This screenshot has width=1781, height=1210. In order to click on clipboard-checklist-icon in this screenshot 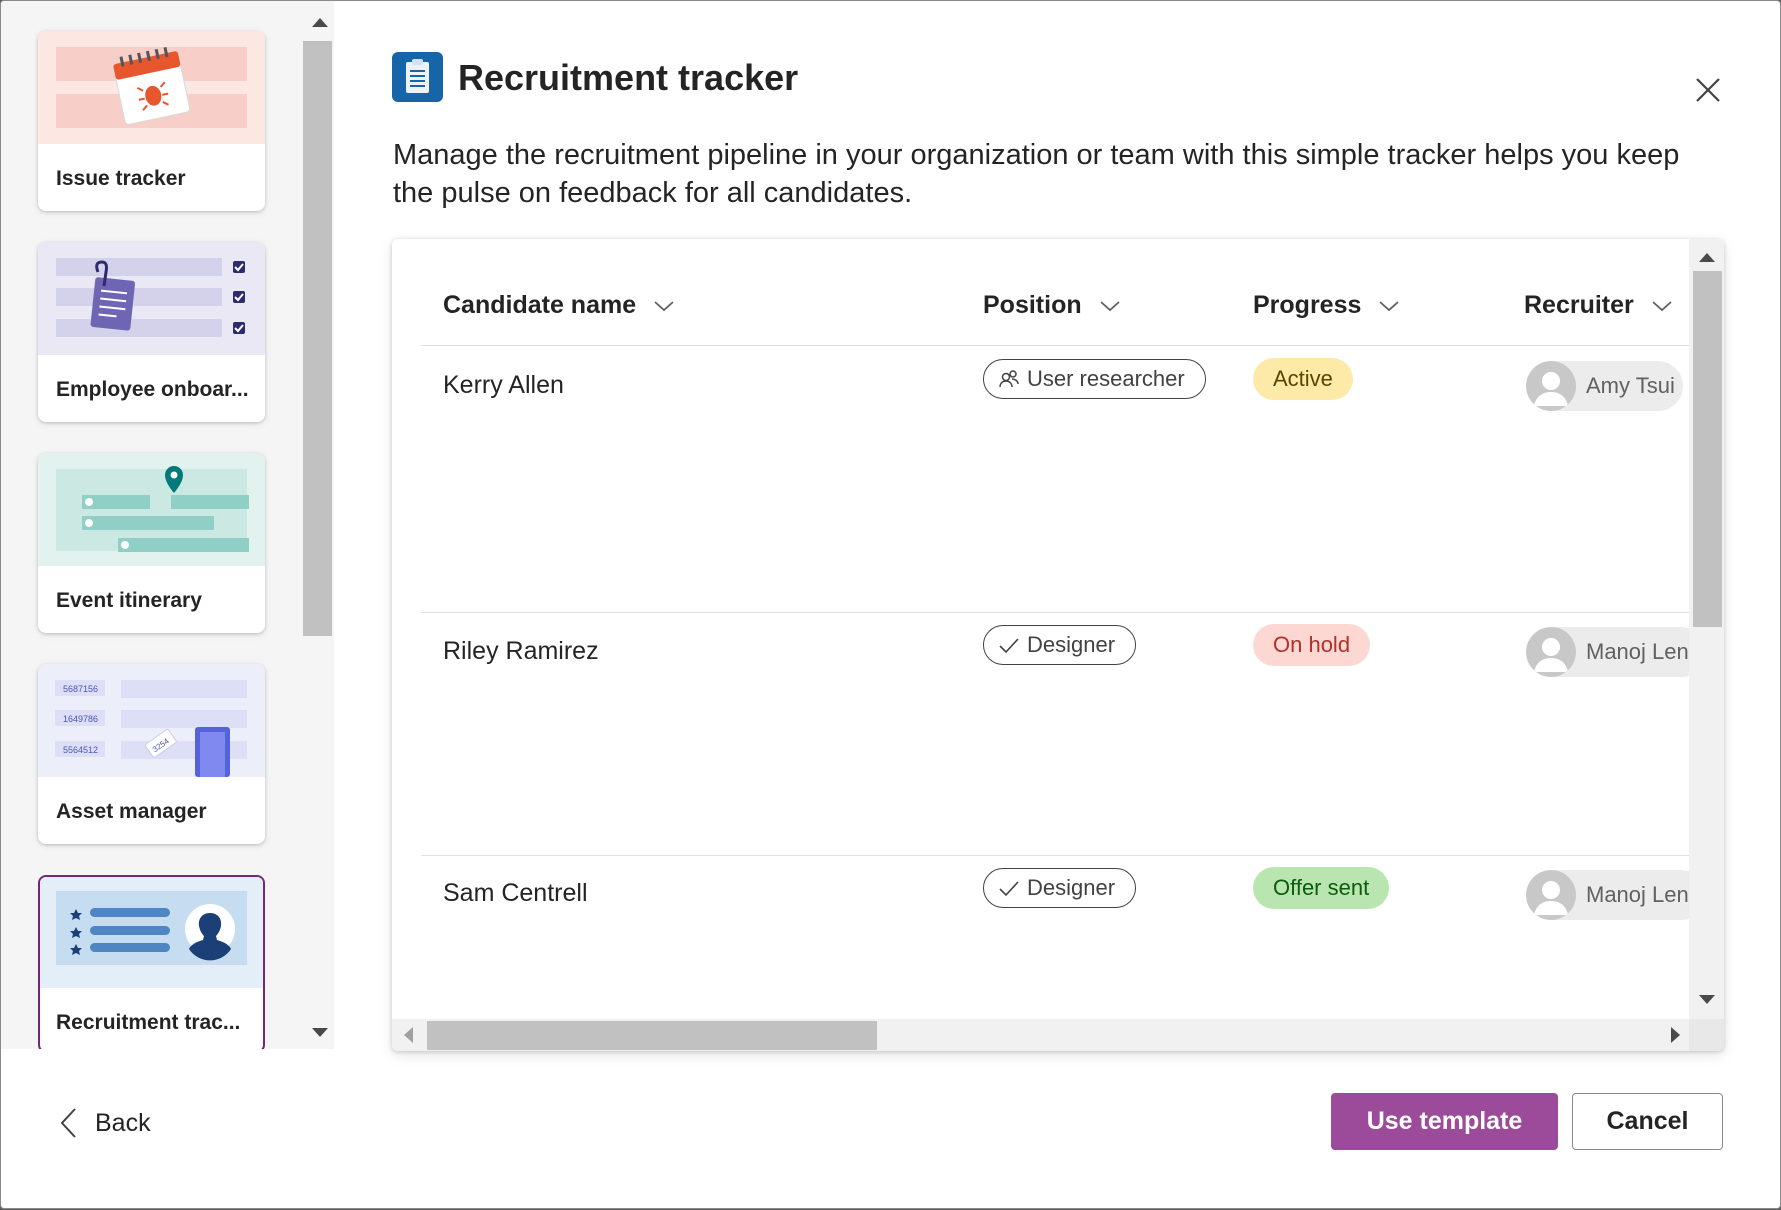, I will do `click(151, 298)`.